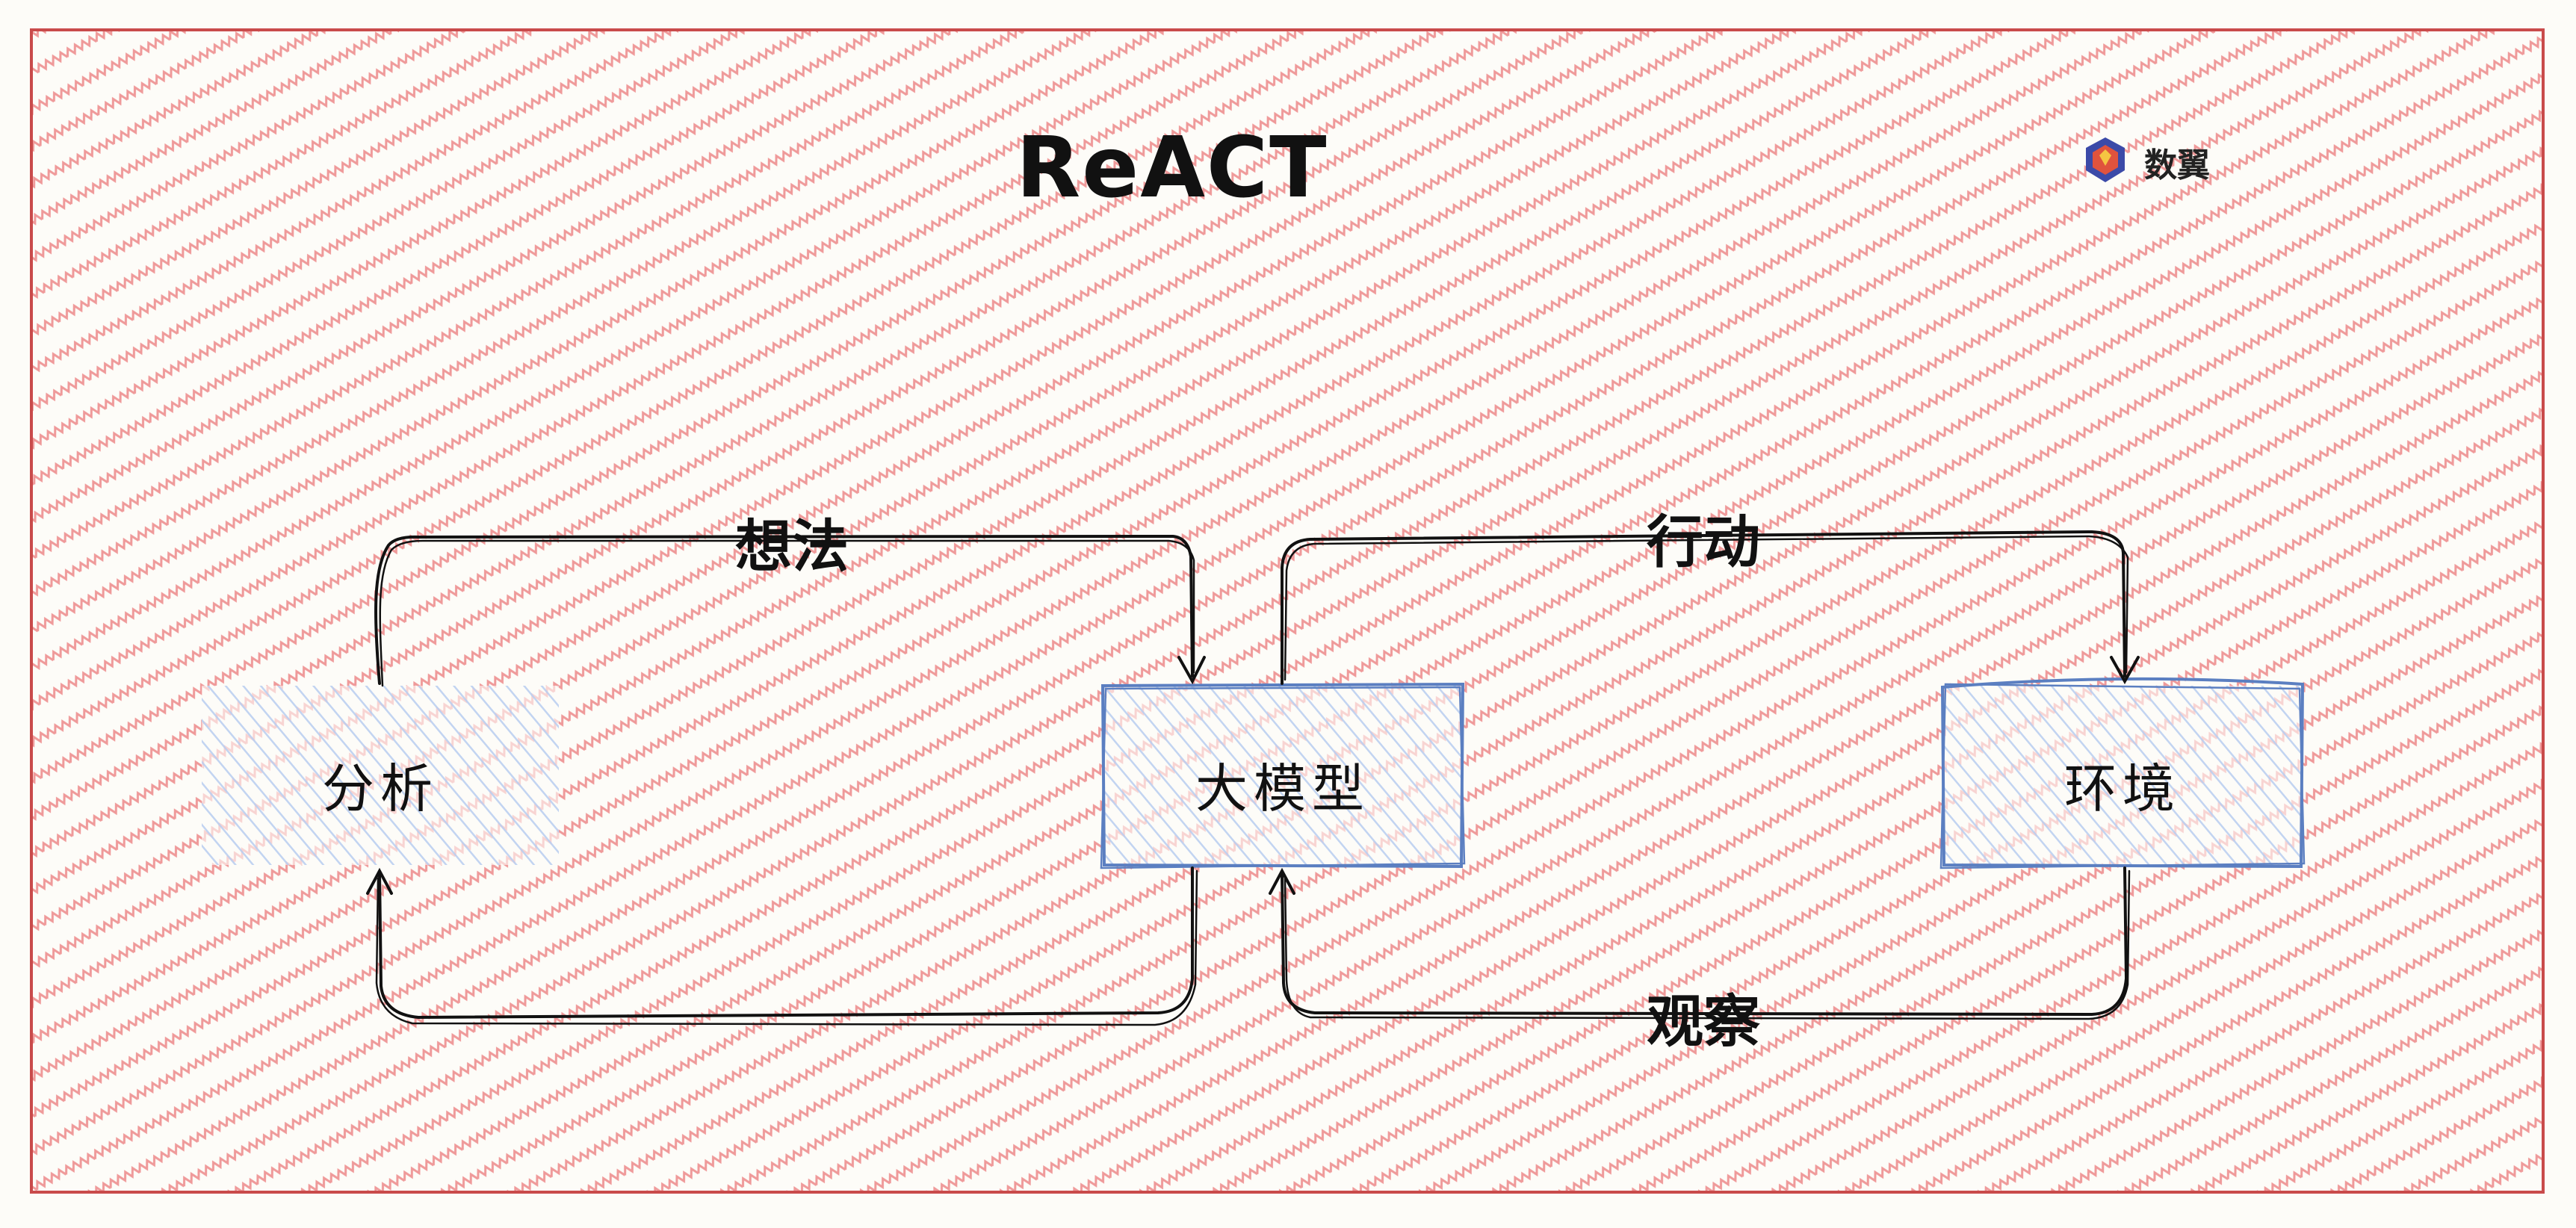  Describe the element at coordinates (2177, 165) in the screenshot. I see `brand-label: 数翼` at that location.